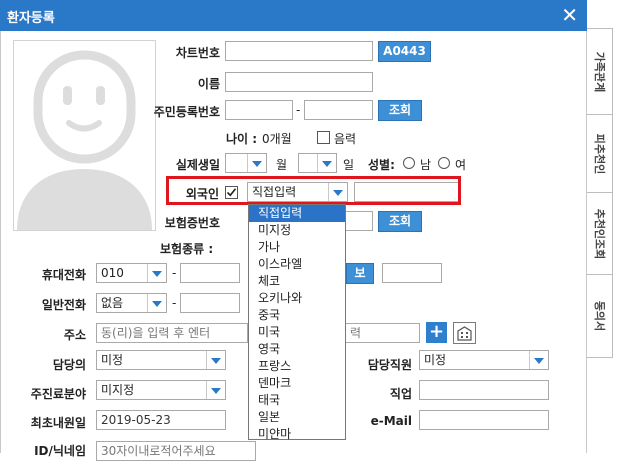 The width and height of the screenshot is (620, 461). I want to click on plus-icon: +, so click(436, 332).